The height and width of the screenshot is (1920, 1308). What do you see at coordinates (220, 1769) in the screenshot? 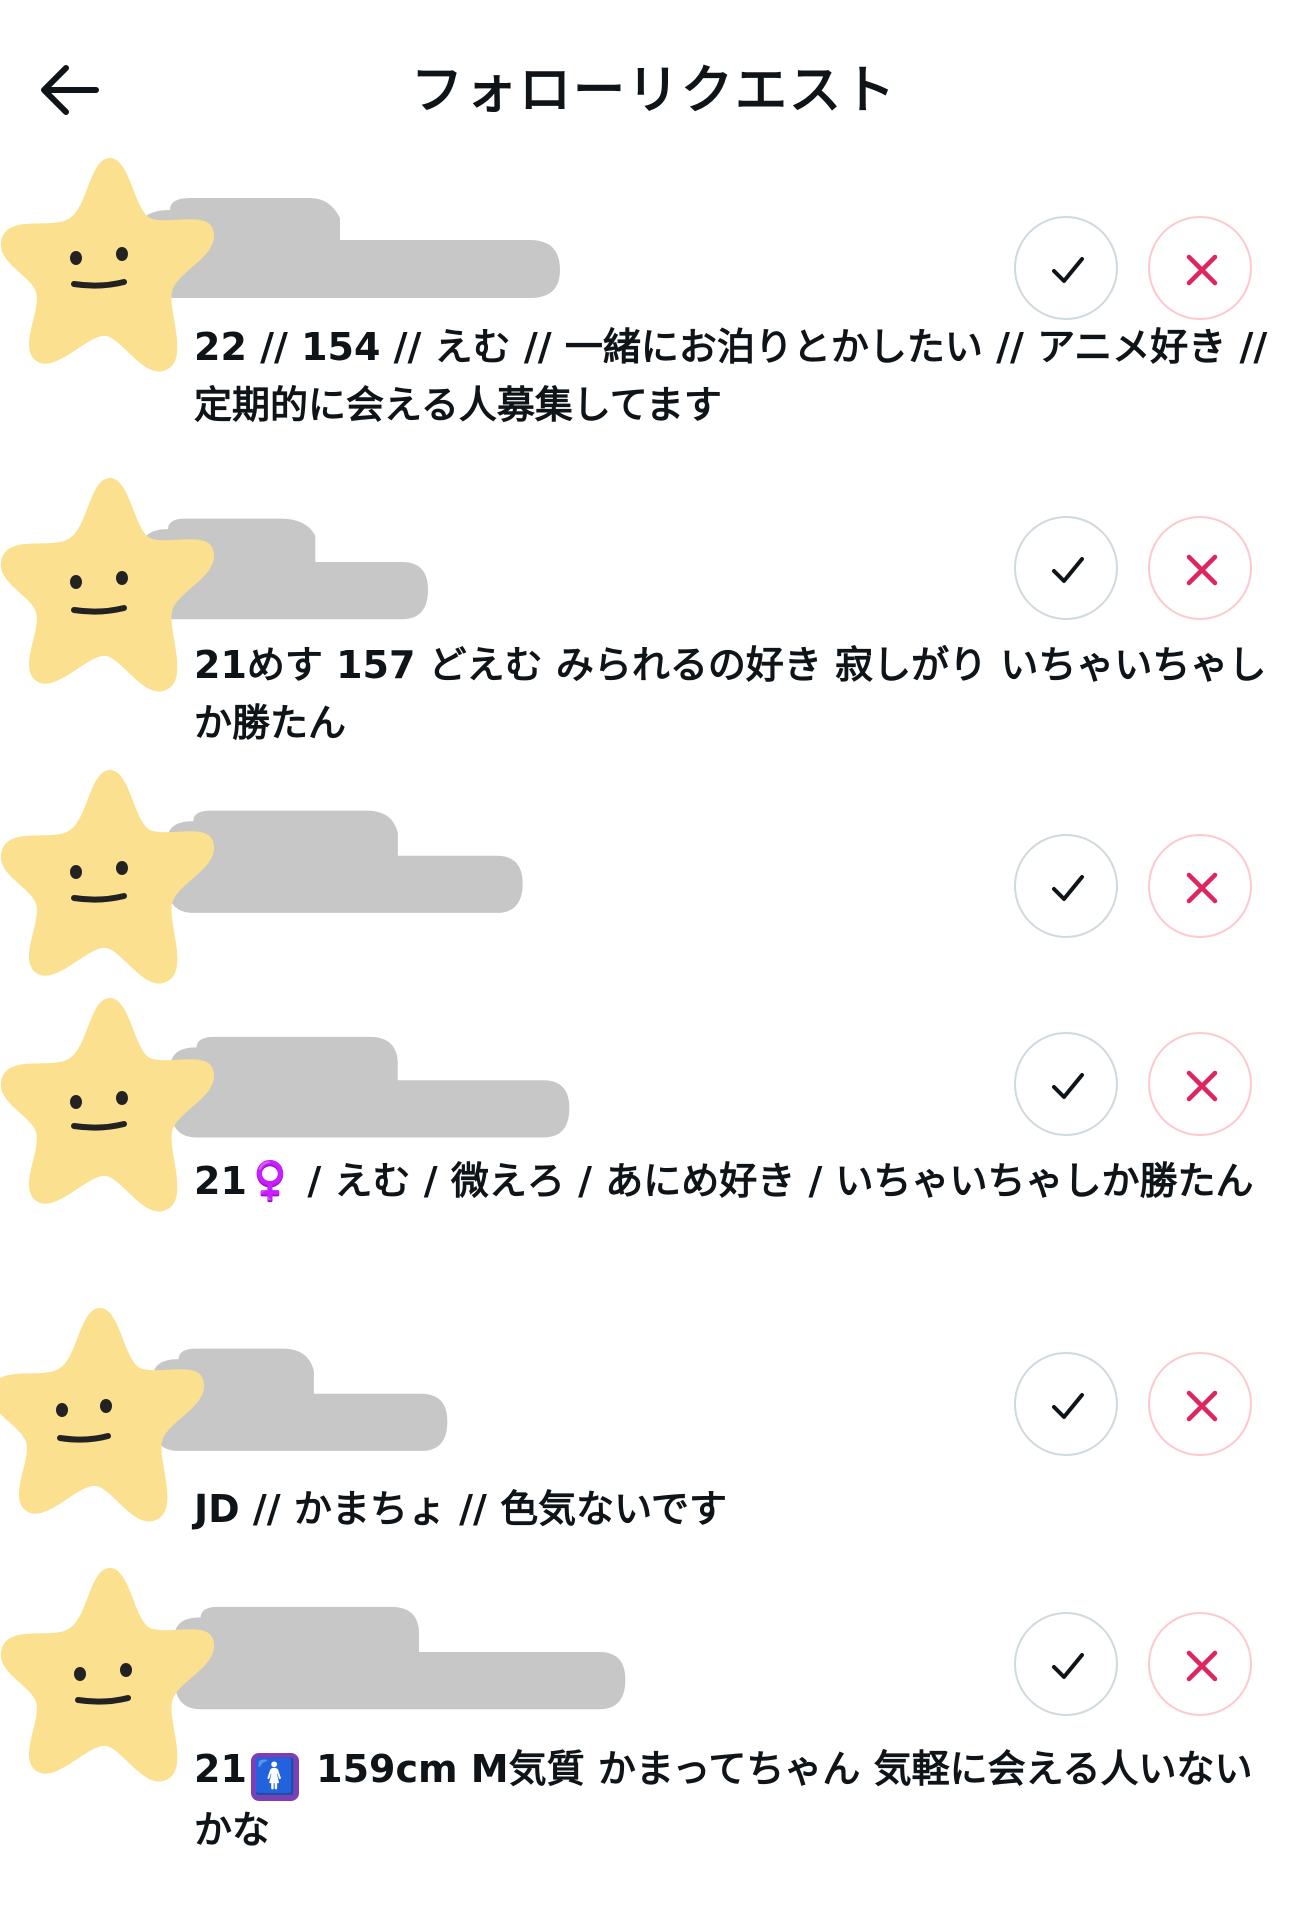
I see `bio-age: 21` at bounding box center [220, 1769].